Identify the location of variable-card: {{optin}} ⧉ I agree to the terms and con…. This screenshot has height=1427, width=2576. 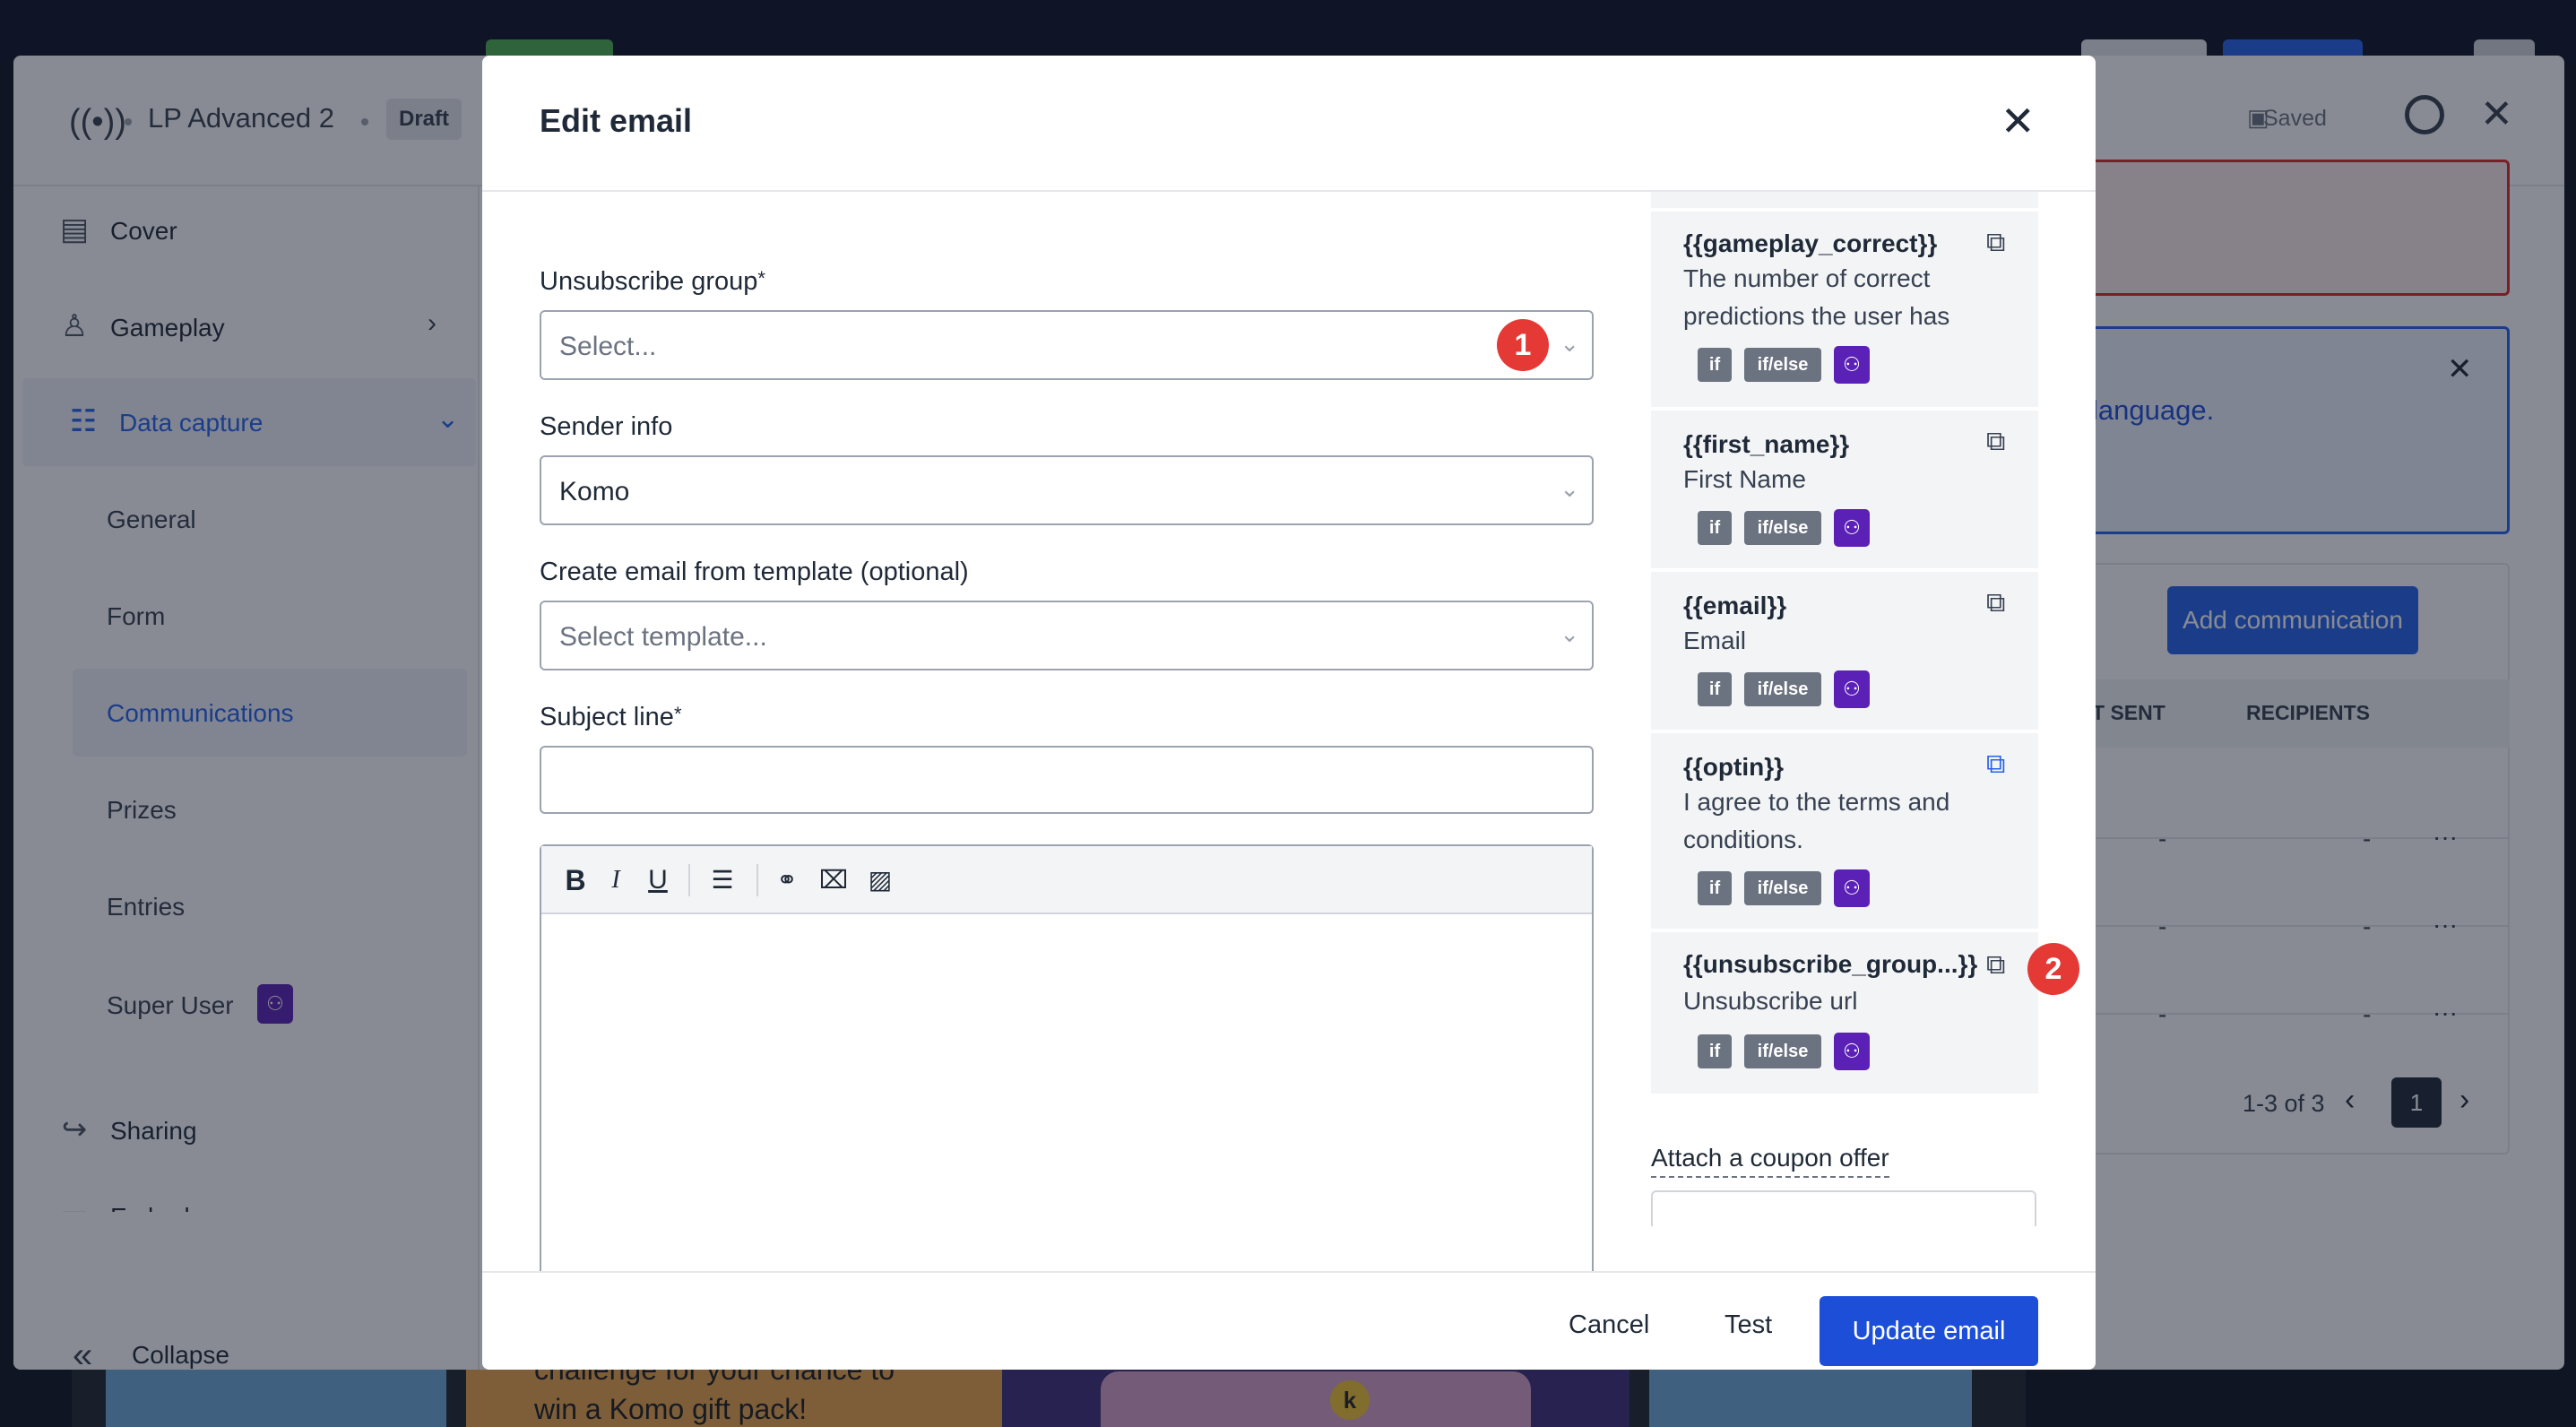
(1844, 832).